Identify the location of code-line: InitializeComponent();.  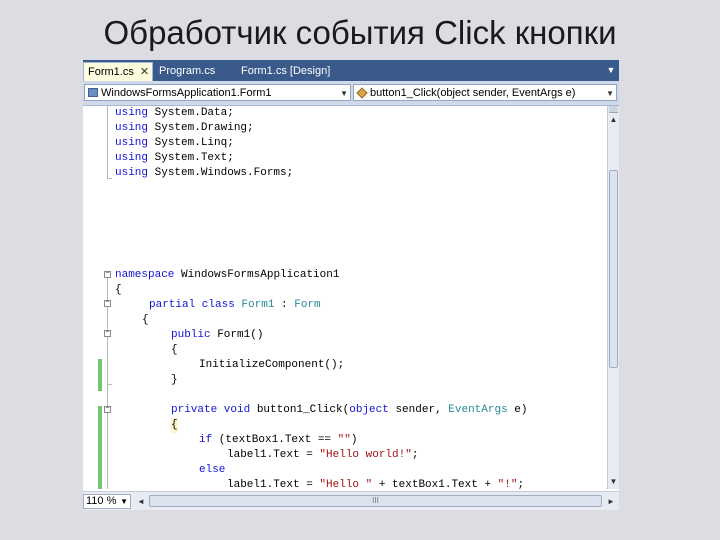
(272, 365).